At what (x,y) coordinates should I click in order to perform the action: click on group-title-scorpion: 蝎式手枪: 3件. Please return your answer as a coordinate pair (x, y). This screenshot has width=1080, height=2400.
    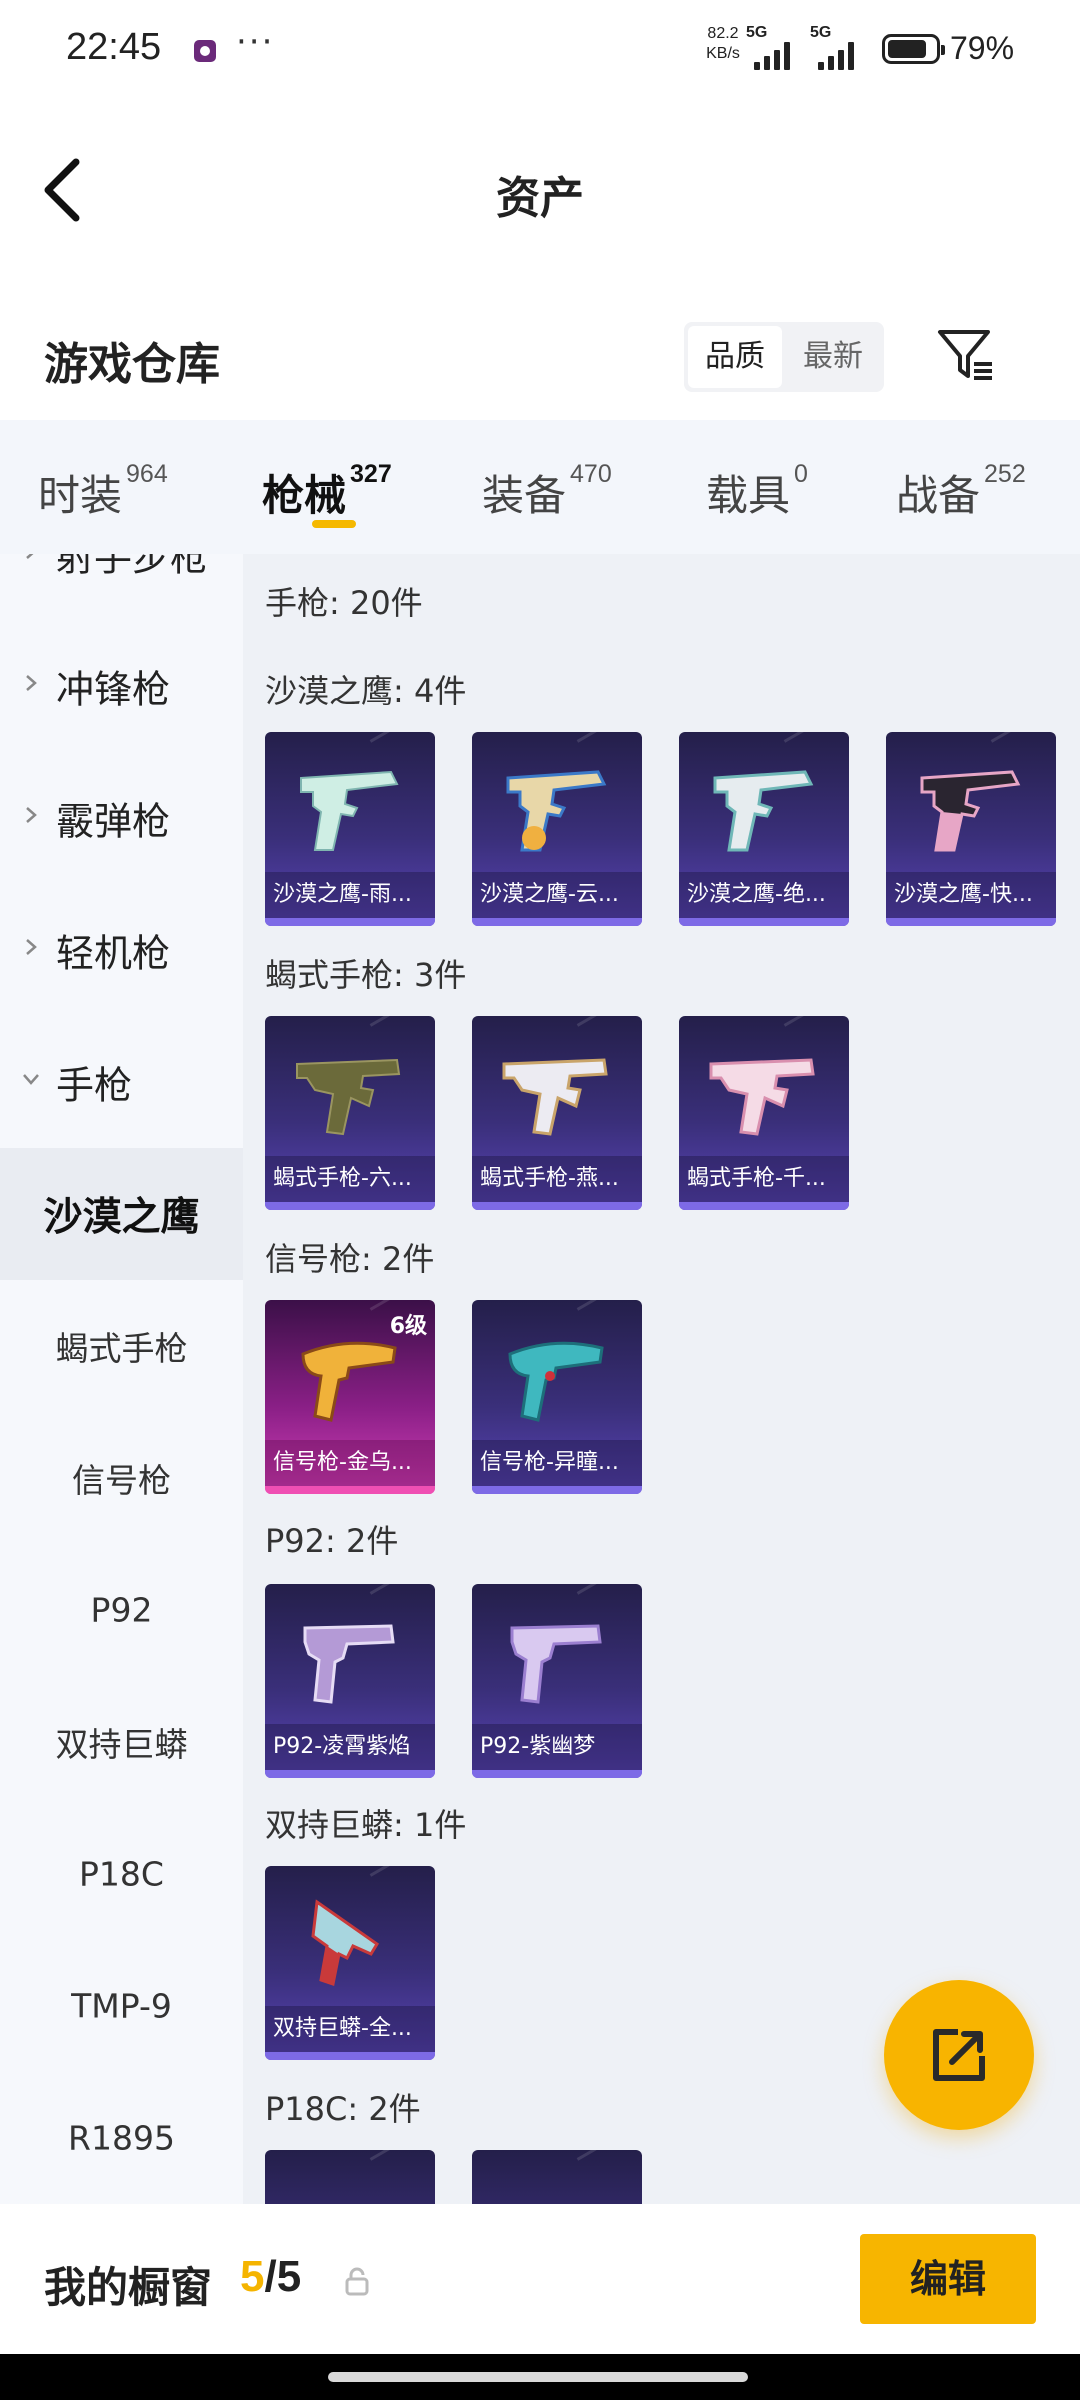
    Looking at the image, I should click on (366, 975).